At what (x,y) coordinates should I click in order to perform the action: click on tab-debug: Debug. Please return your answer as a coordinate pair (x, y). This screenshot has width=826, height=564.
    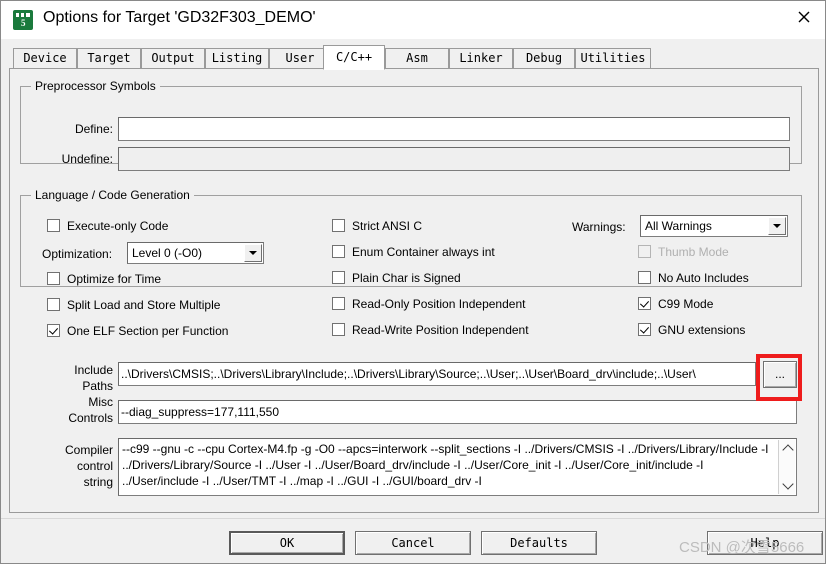
    Looking at the image, I should click on (544, 58).